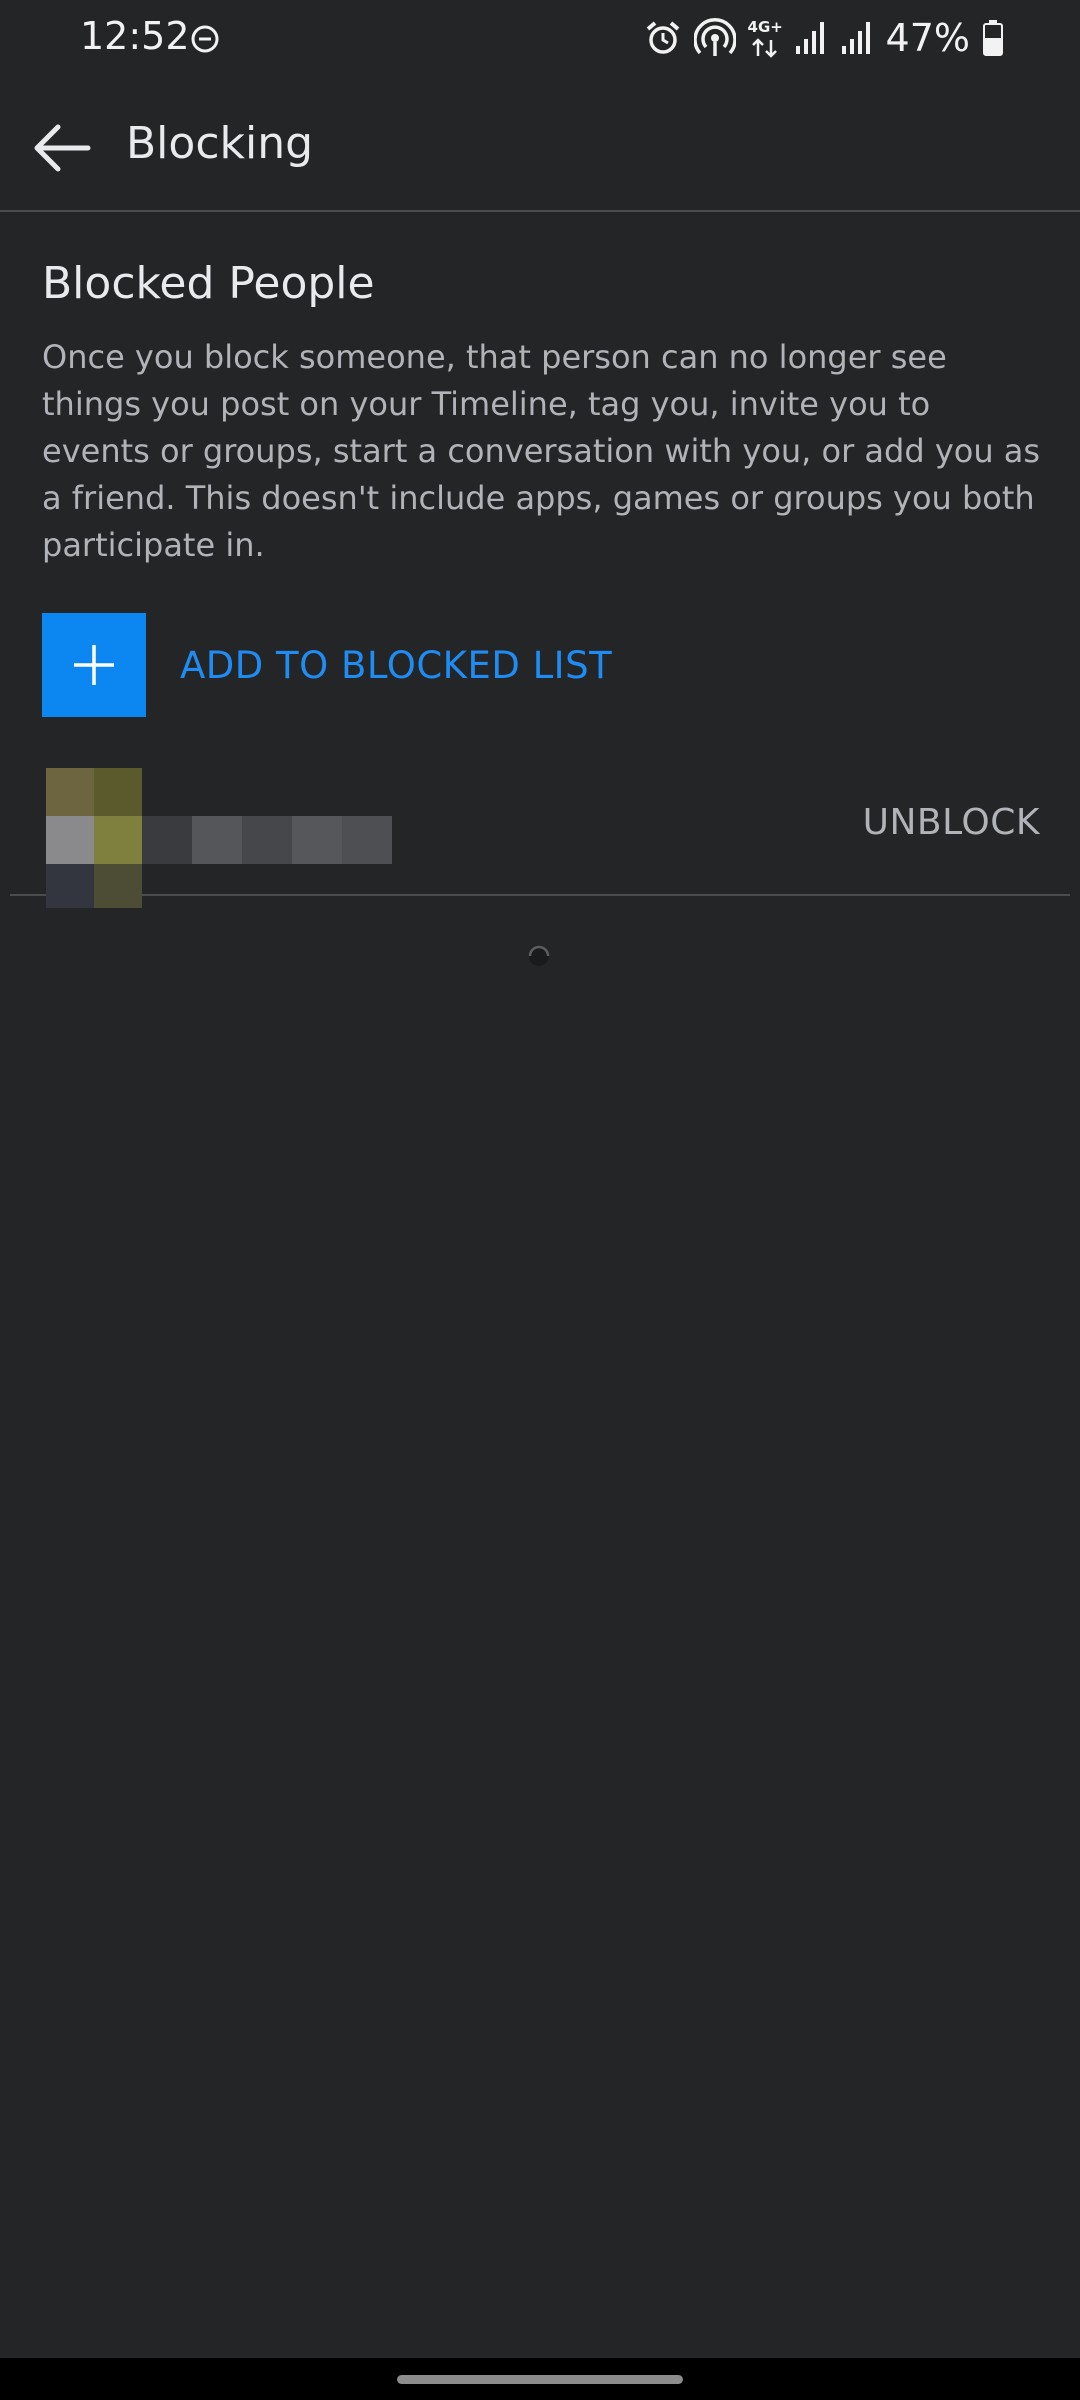 This screenshot has height=2400, width=1080. What do you see at coordinates (540, 834) in the screenshot?
I see `blocked-person-row: UNBLOCK` at bounding box center [540, 834].